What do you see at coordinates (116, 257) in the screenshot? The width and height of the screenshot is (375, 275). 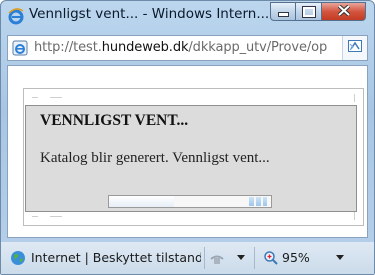 I see `security-zone-text: Internet | Beskyttet tilstand` at bounding box center [116, 257].